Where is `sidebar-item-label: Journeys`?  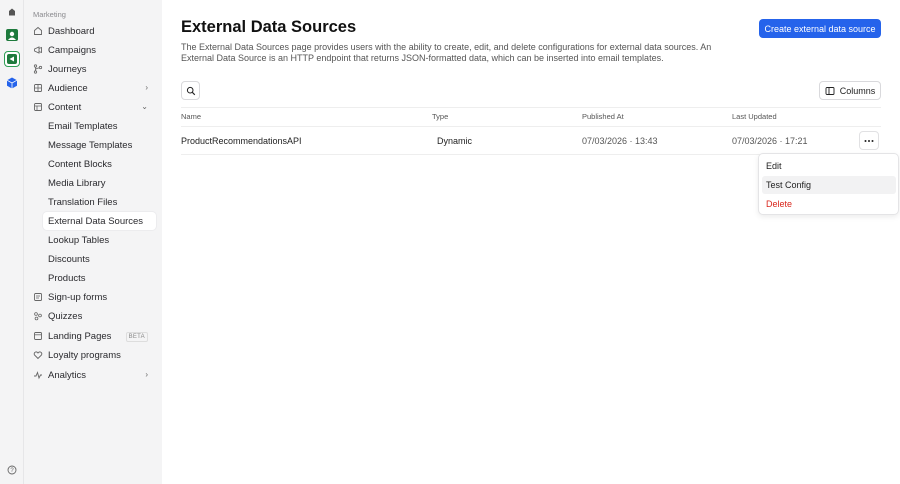
sidebar-item-label: Journeys is located at coordinates (67, 69).